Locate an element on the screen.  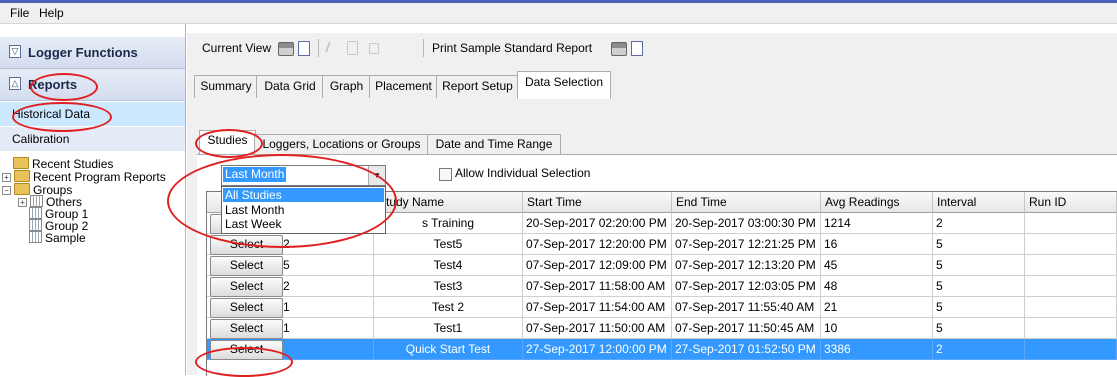
logger-functions-header: ▽ Logger Functions is located at coordinates (92, 53).